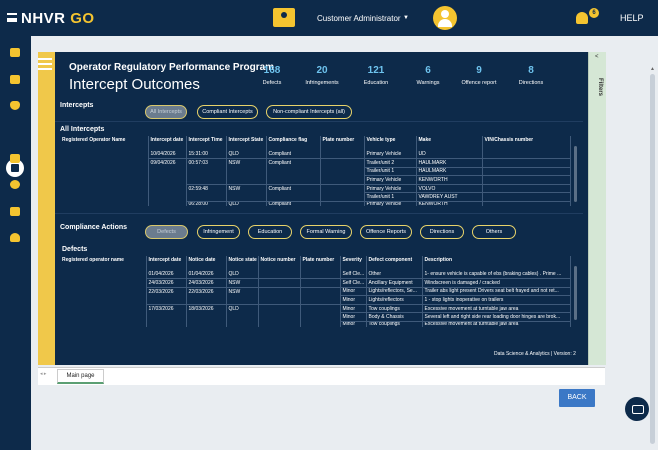 The height and width of the screenshot is (450, 658). Describe the element at coordinates (496, 309) in the screenshot. I see `table-cell: Excessive movement at turntable jaw area` at that location.